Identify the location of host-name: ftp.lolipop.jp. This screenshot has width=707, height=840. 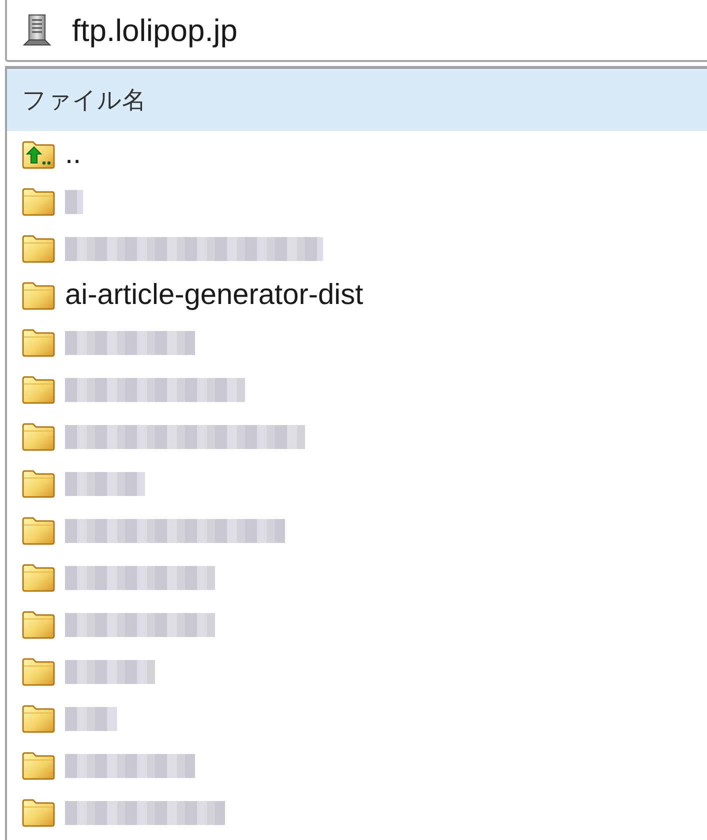
(155, 30).